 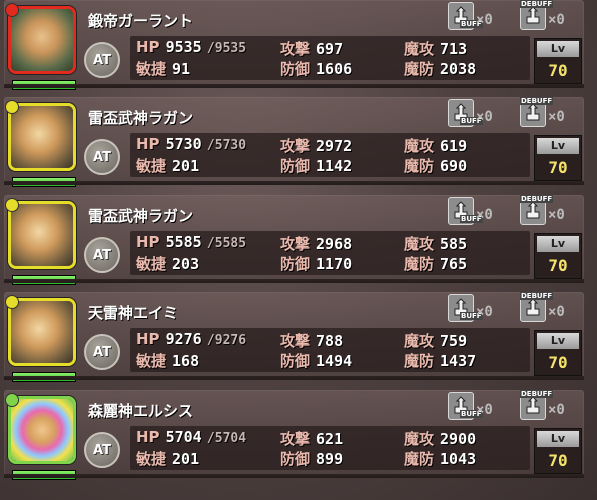 What do you see at coordinates (440, 68) in the screenshot?
I see `stat-magic-defense: 魔防 2038` at bounding box center [440, 68].